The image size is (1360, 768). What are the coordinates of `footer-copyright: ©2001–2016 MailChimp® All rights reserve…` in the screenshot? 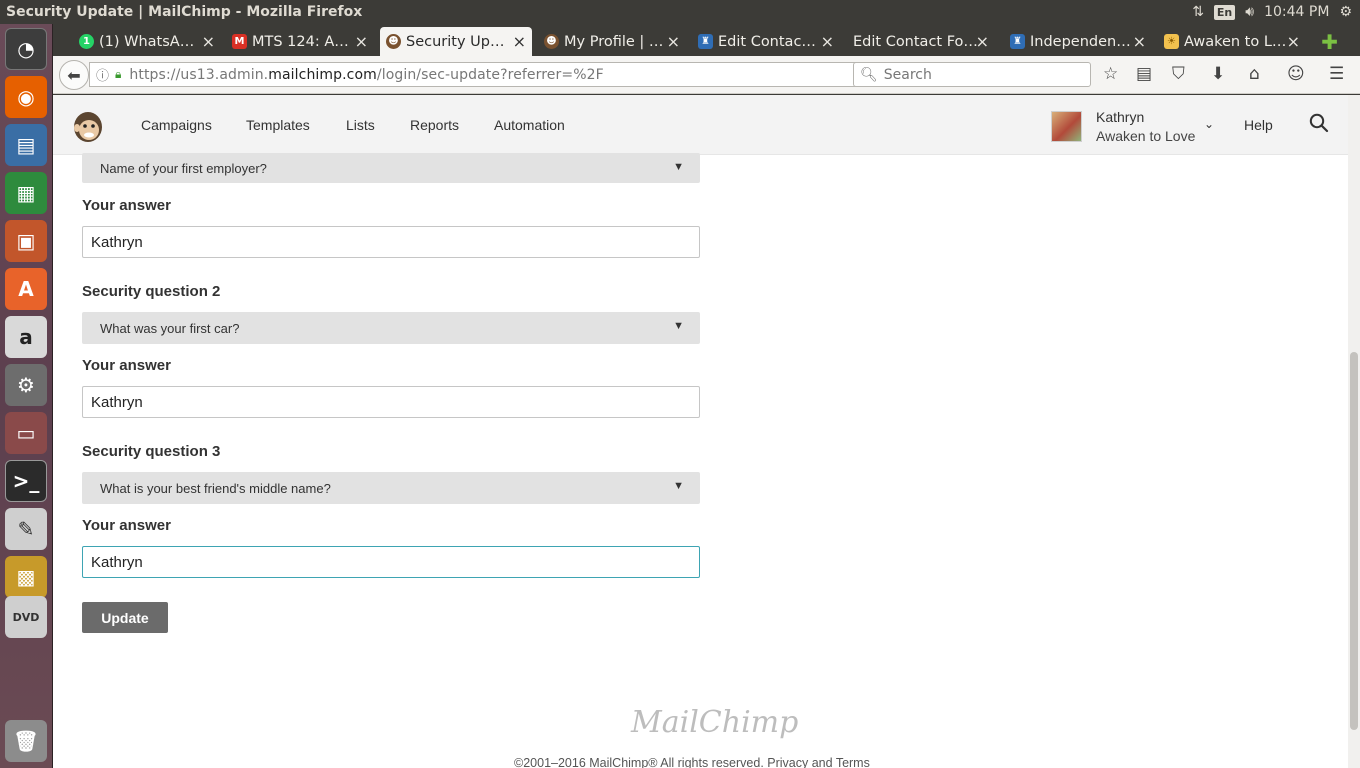 It's located at (692, 762).